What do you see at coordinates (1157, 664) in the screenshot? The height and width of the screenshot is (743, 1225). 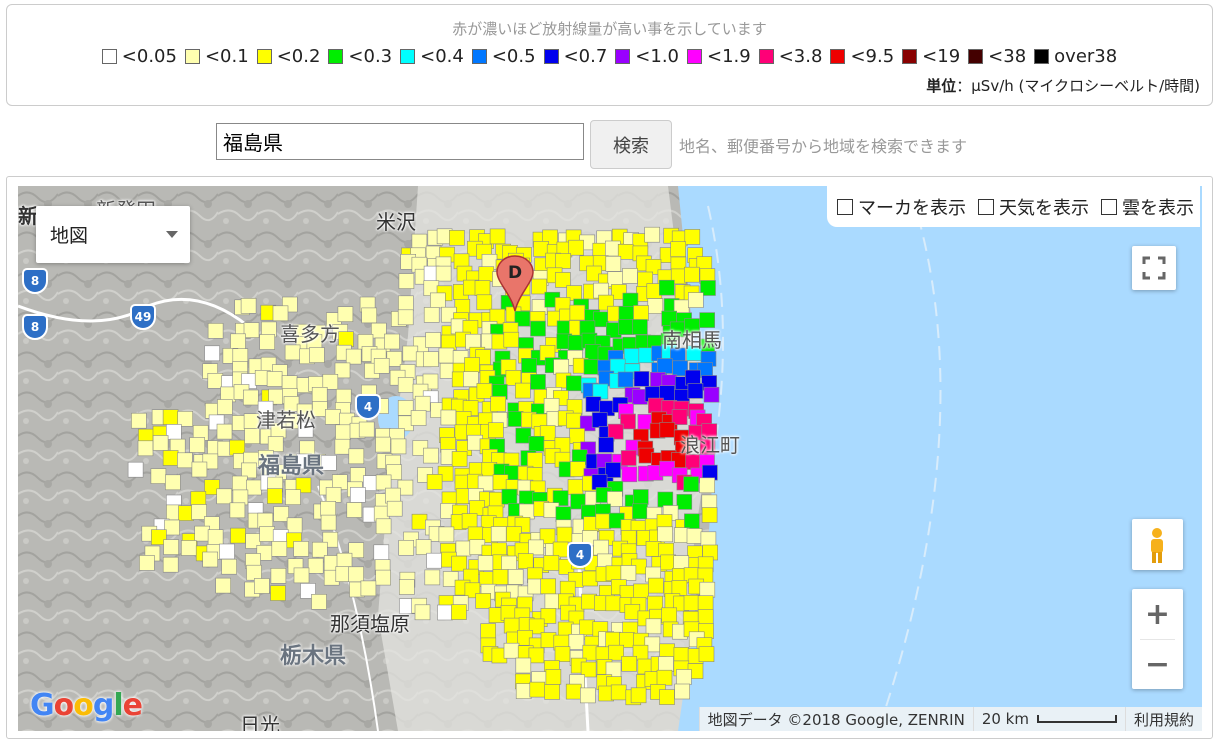 I see `zoom-out-button: −` at bounding box center [1157, 664].